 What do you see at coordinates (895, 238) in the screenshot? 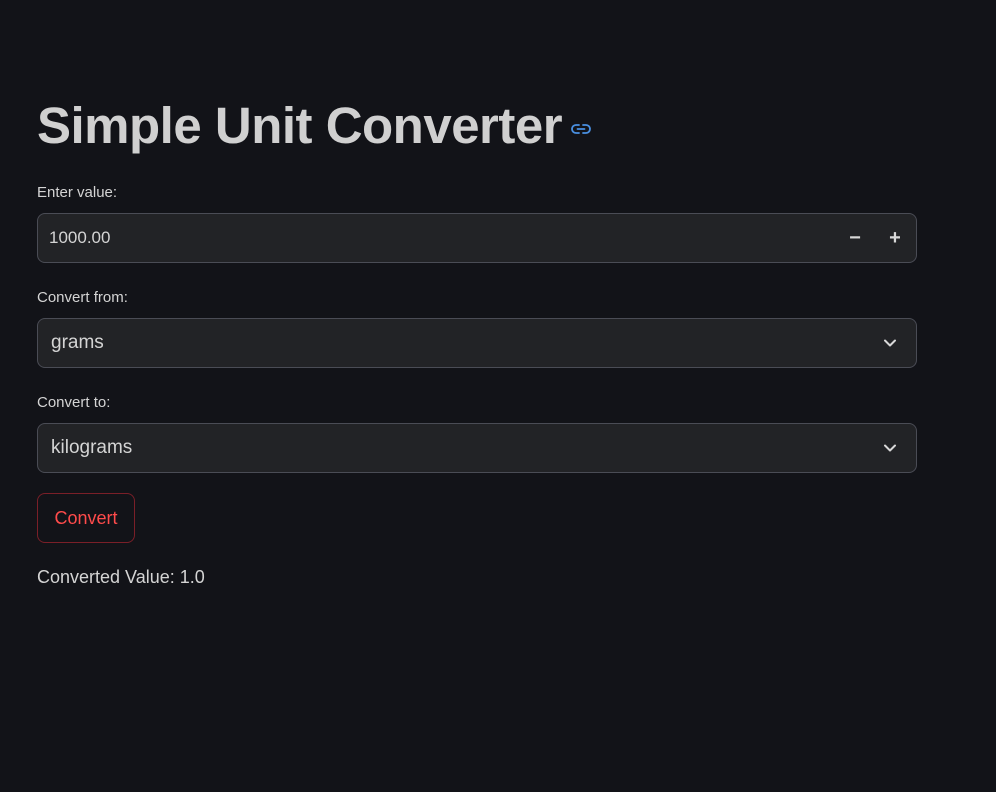
I see `increment-button: +` at bounding box center [895, 238].